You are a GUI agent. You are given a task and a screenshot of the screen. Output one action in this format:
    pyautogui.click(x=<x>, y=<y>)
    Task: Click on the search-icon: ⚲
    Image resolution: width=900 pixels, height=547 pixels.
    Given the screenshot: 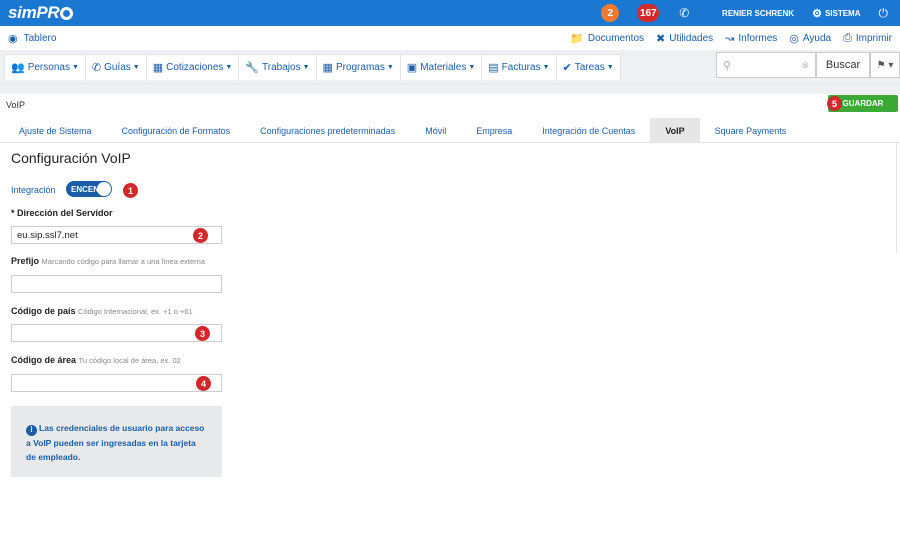 What is the action you would take?
    pyautogui.click(x=727, y=65)
    